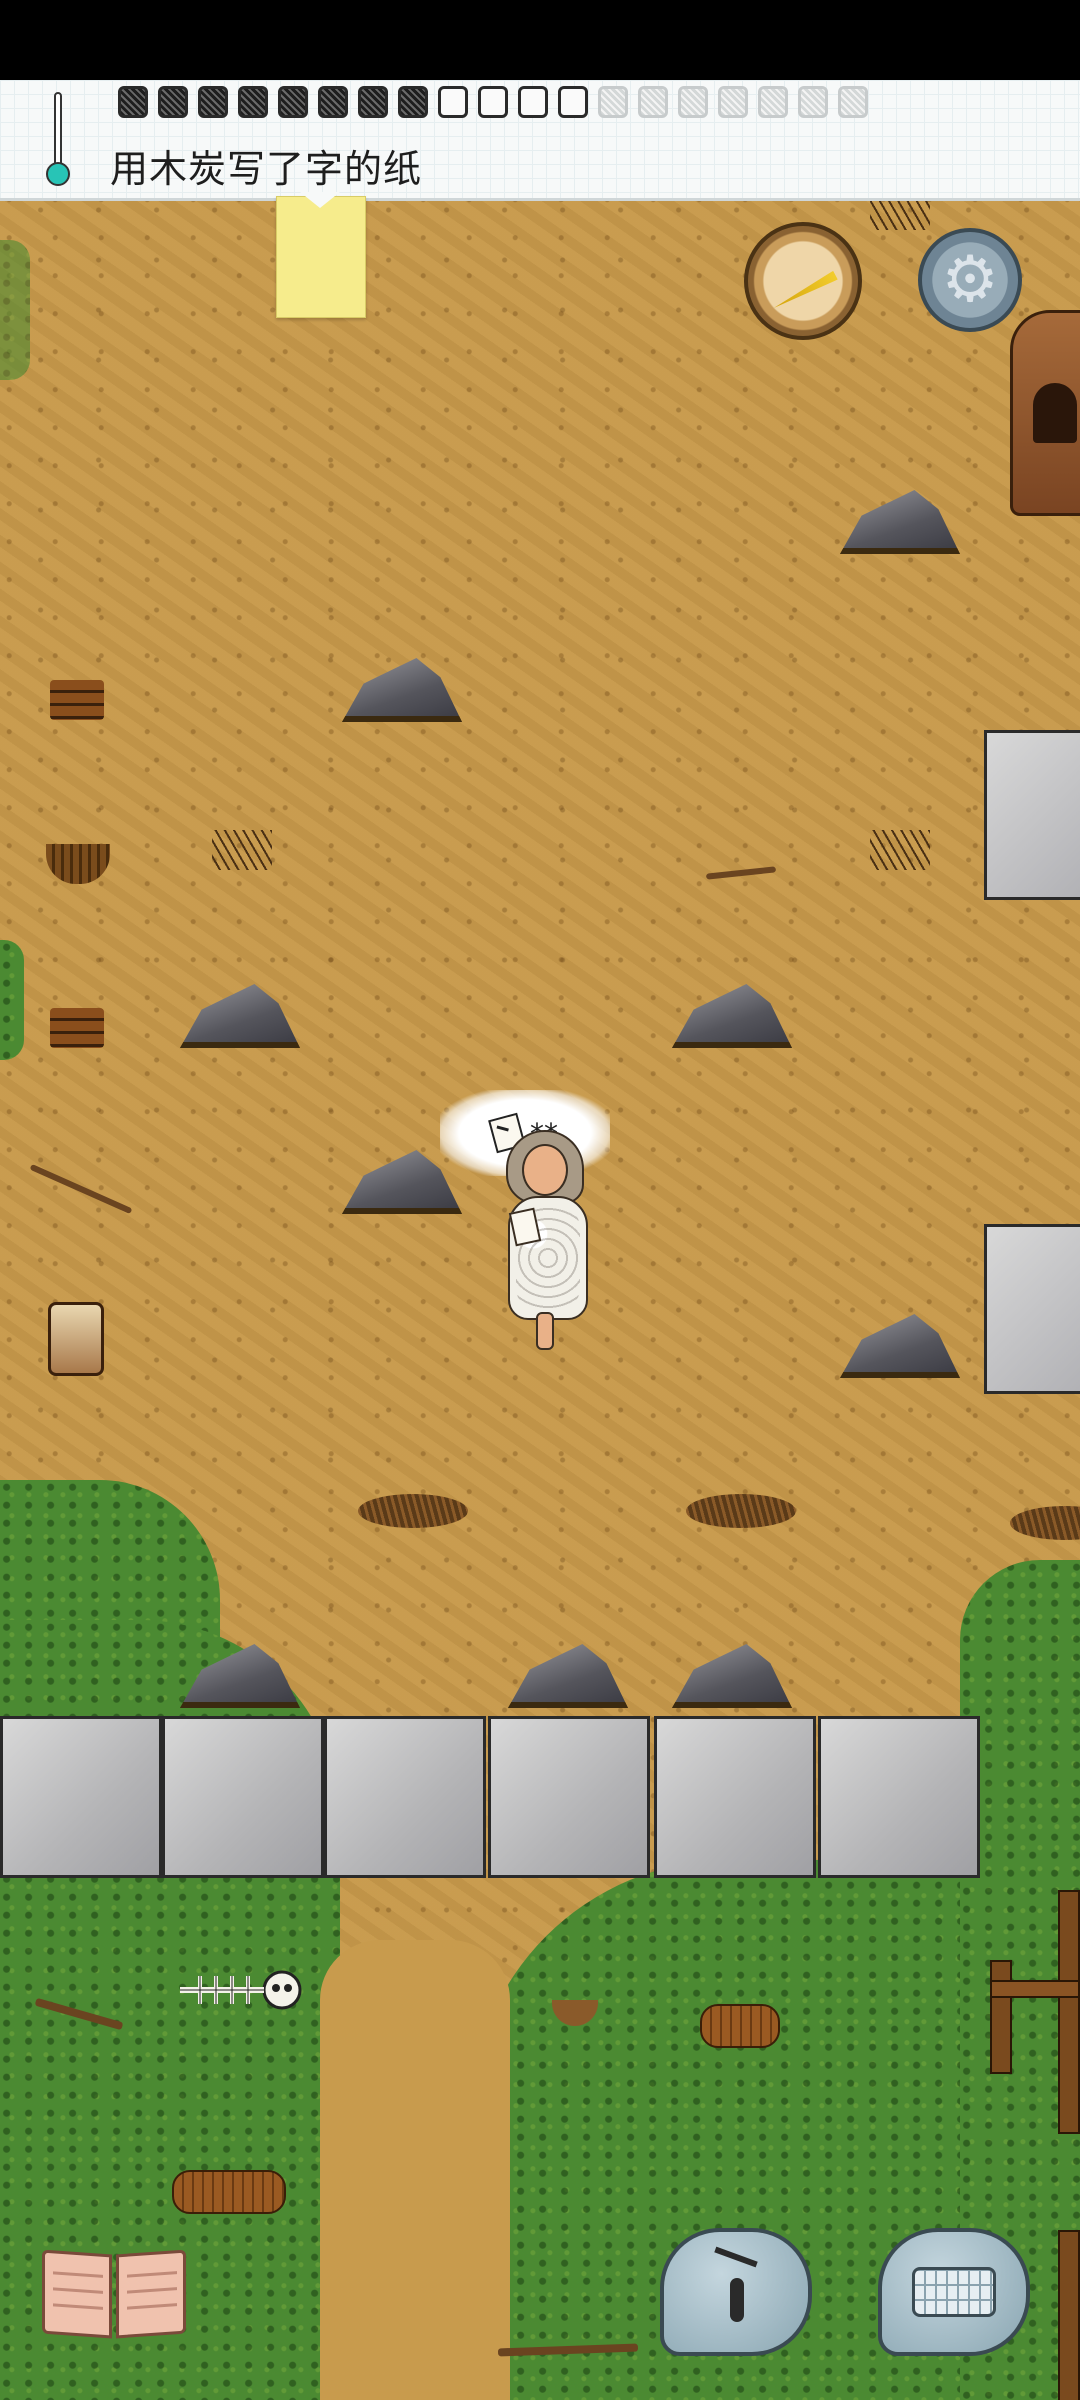 This screenshot has height=2400, width=1080. What do you see at coordinates (804, 292) in the screenshot?
I see `compass-needle` at bounding box center [804, 292].